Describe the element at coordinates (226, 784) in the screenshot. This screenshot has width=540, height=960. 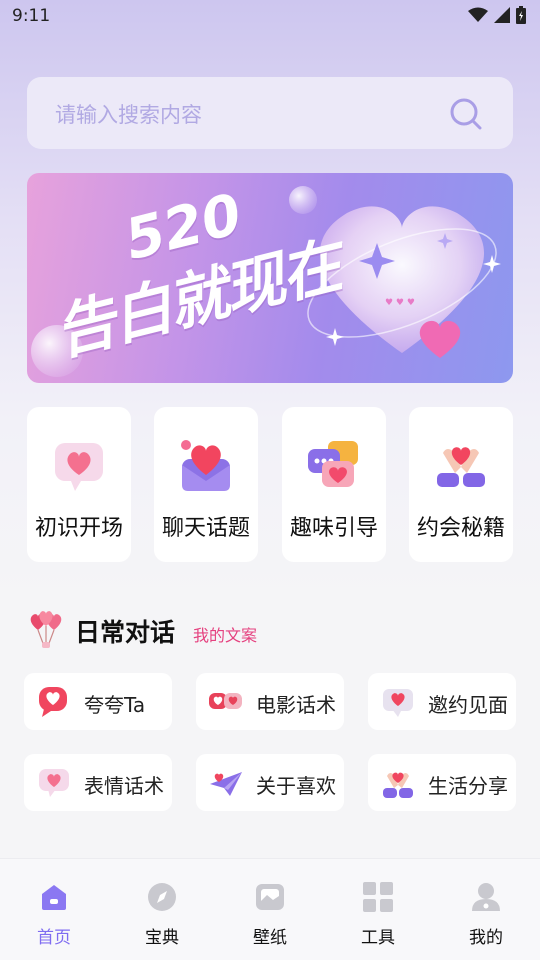
I see `paper-plane-icon` at that location.